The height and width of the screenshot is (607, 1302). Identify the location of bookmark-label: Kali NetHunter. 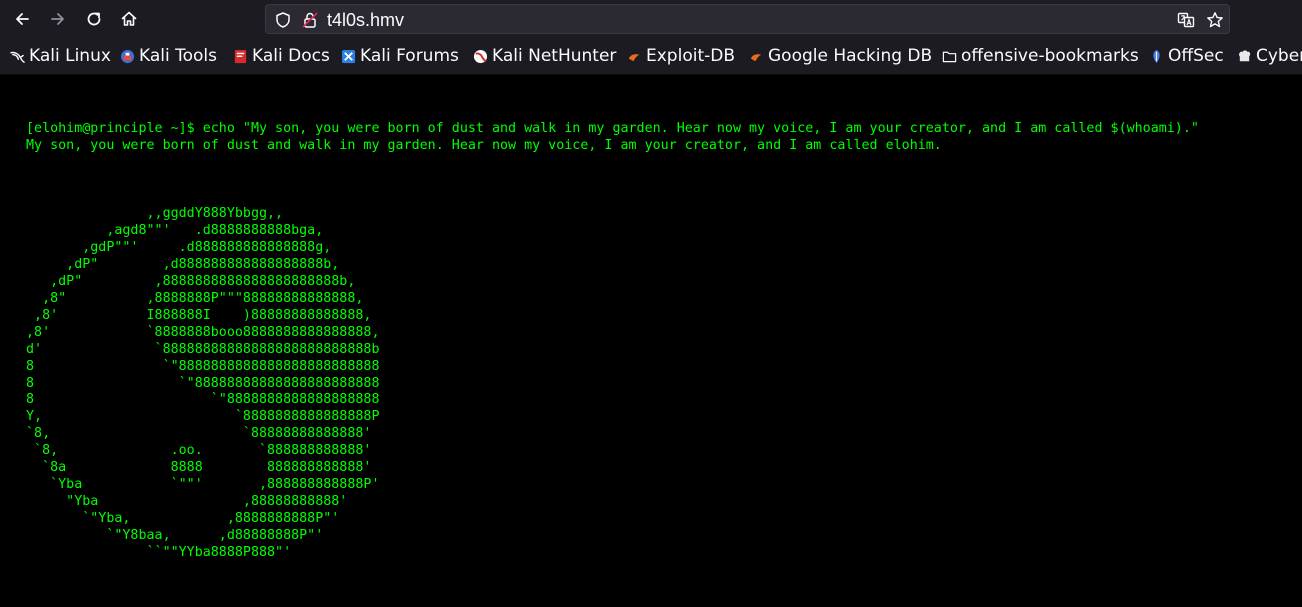
(554, 56).